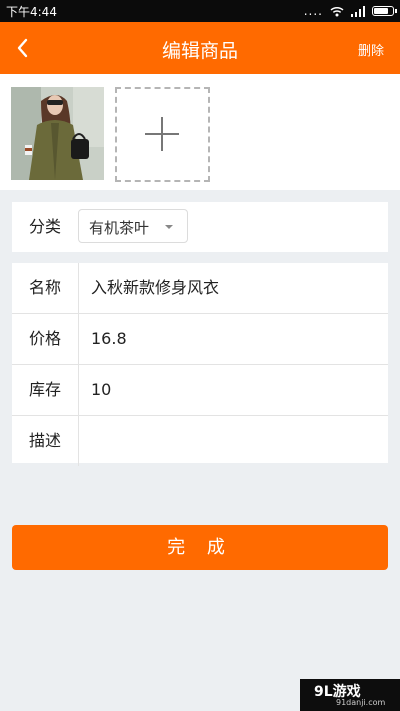 Image resolution: width=400 pixels, height=711 pixels. Describe the element at coordinates (155, 288) in the screenshot. I see `field-name-input: 入秋新款修身风衣` at that location.